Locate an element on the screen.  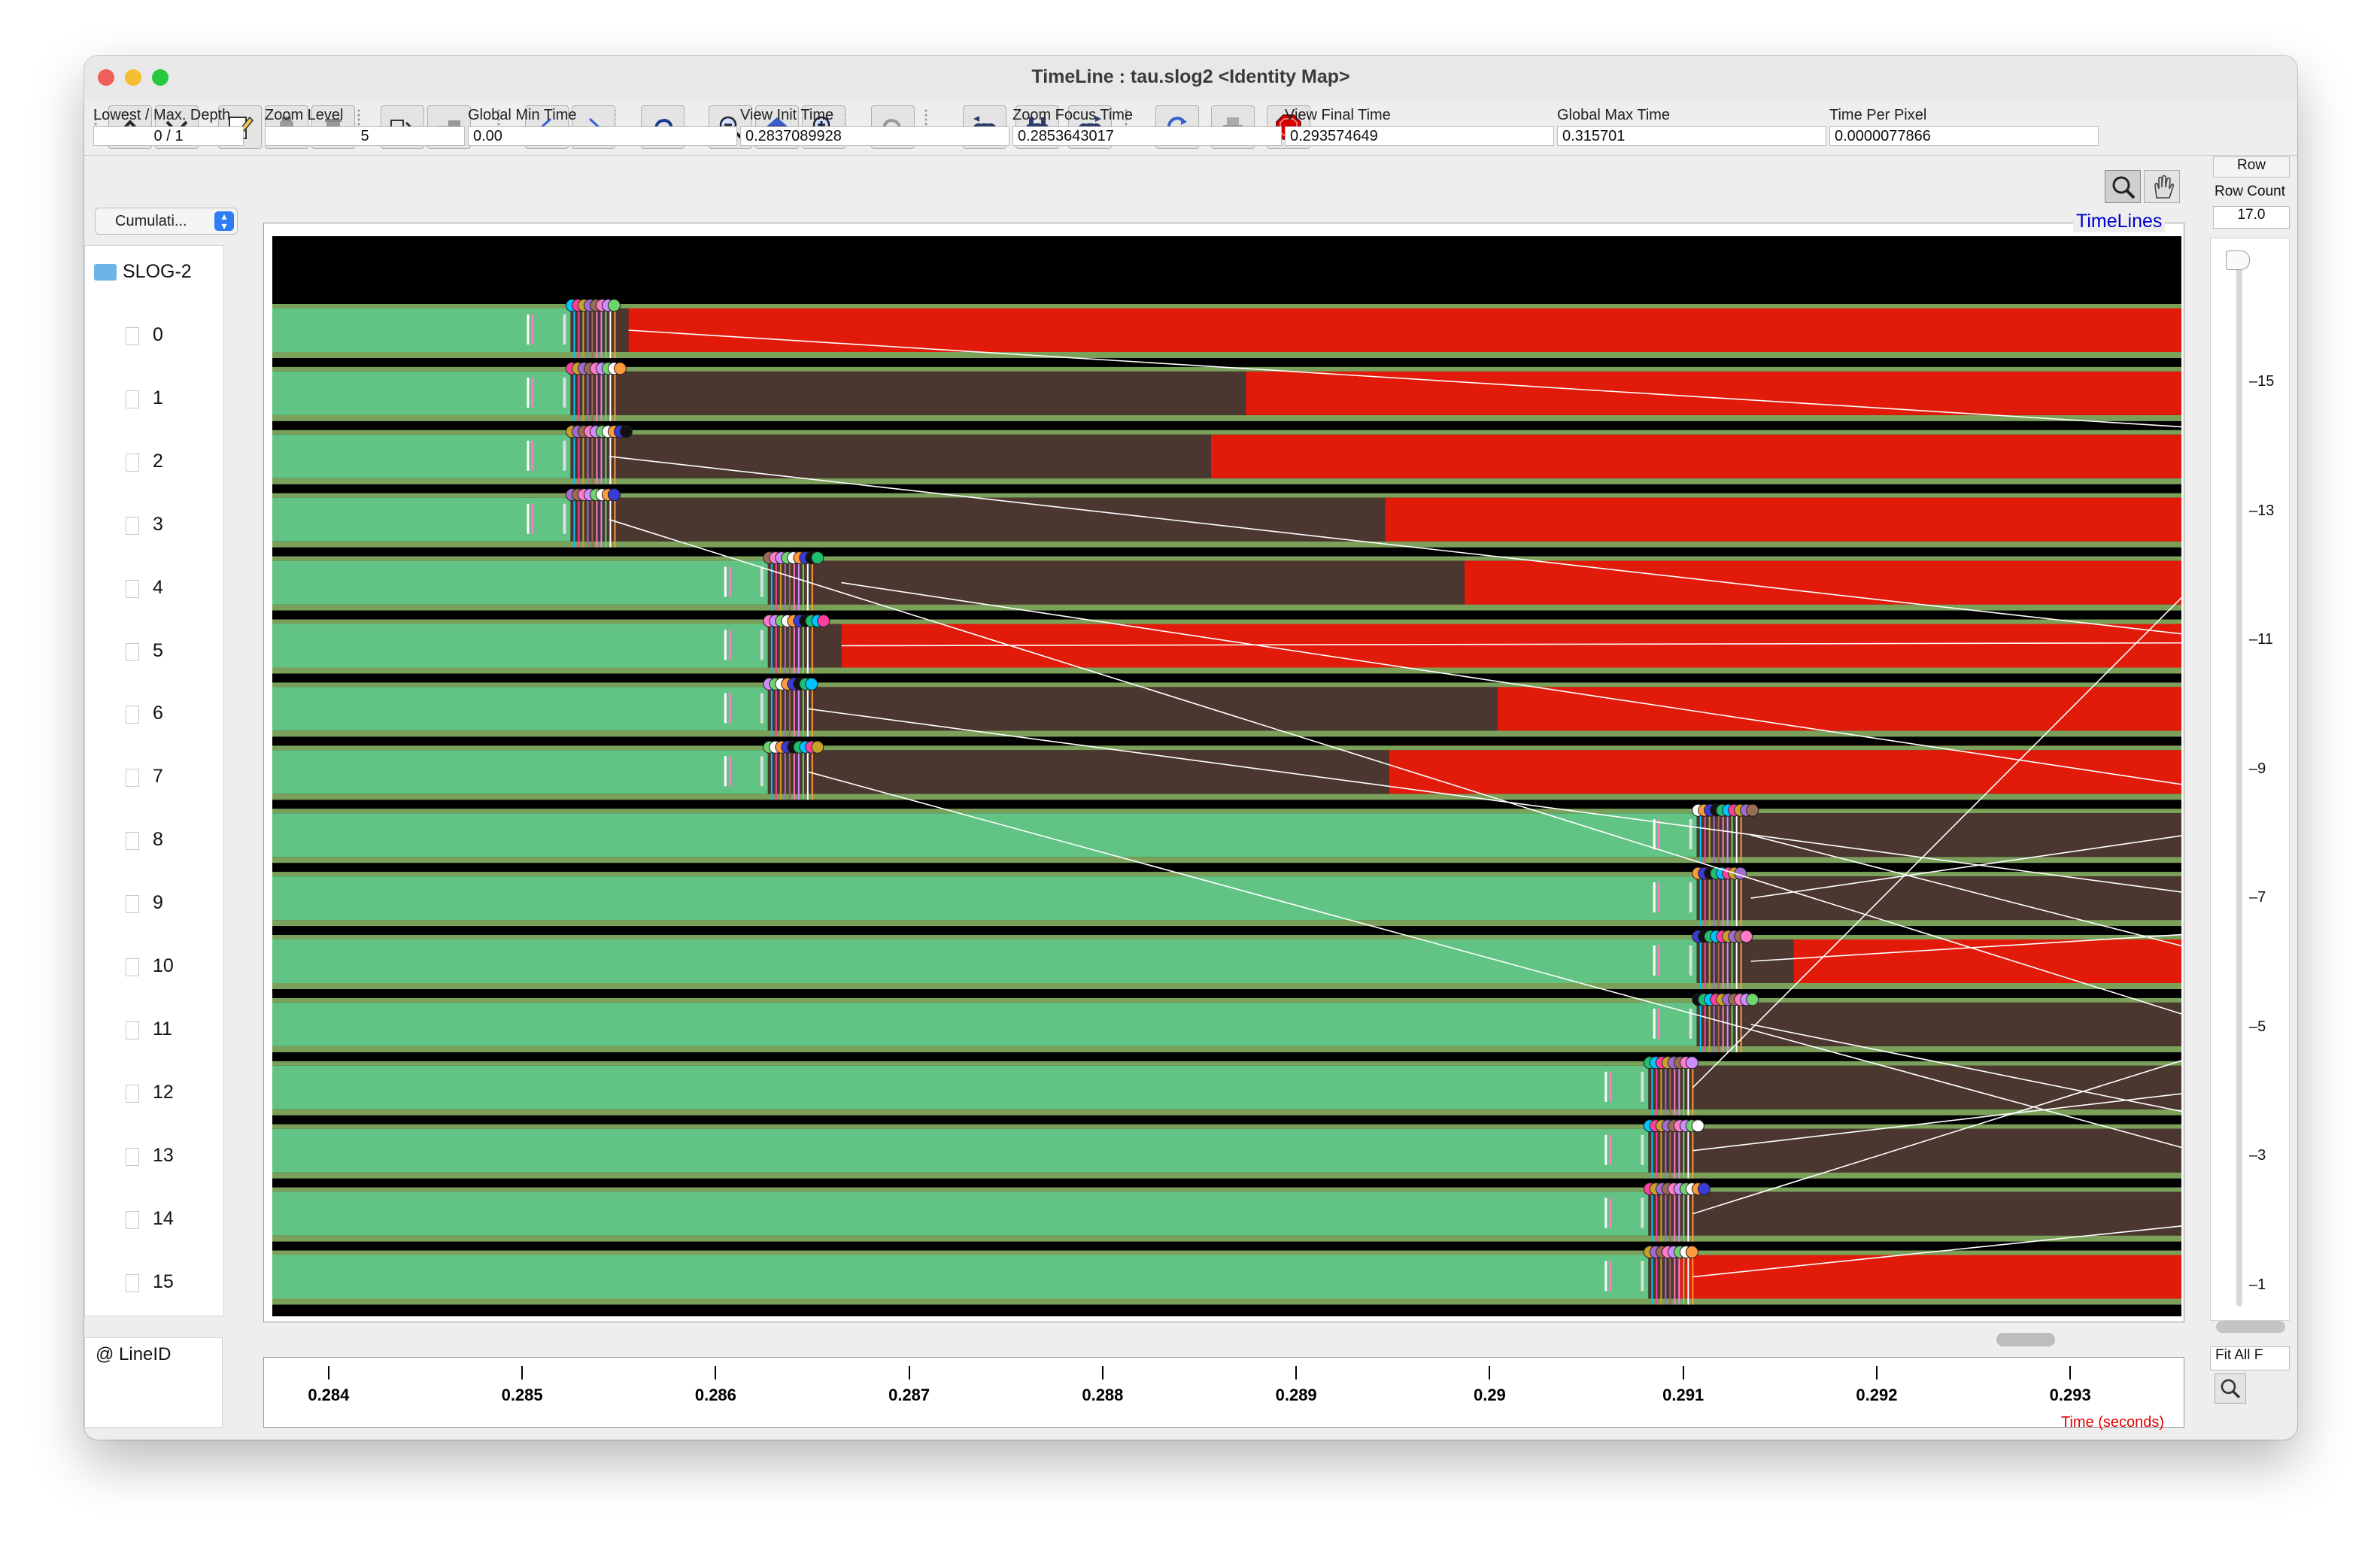
tree-line-item: 5 is located at coordinates (152, 652).